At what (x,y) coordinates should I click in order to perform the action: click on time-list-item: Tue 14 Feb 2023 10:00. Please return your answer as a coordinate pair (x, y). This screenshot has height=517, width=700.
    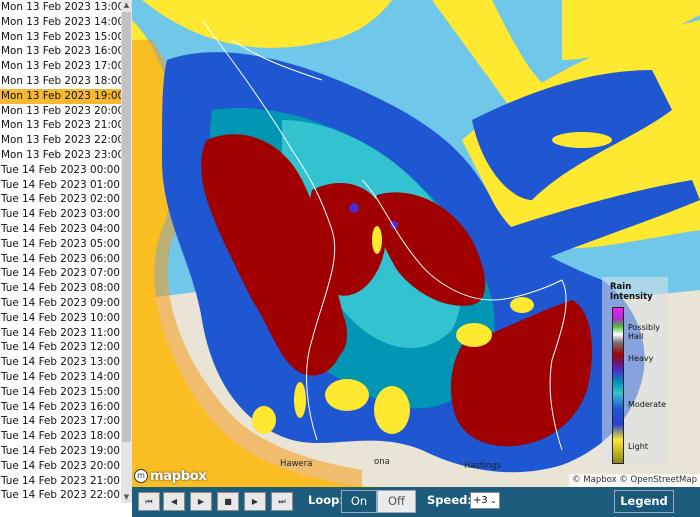
    Looking at the image, I should click on (60, 318).